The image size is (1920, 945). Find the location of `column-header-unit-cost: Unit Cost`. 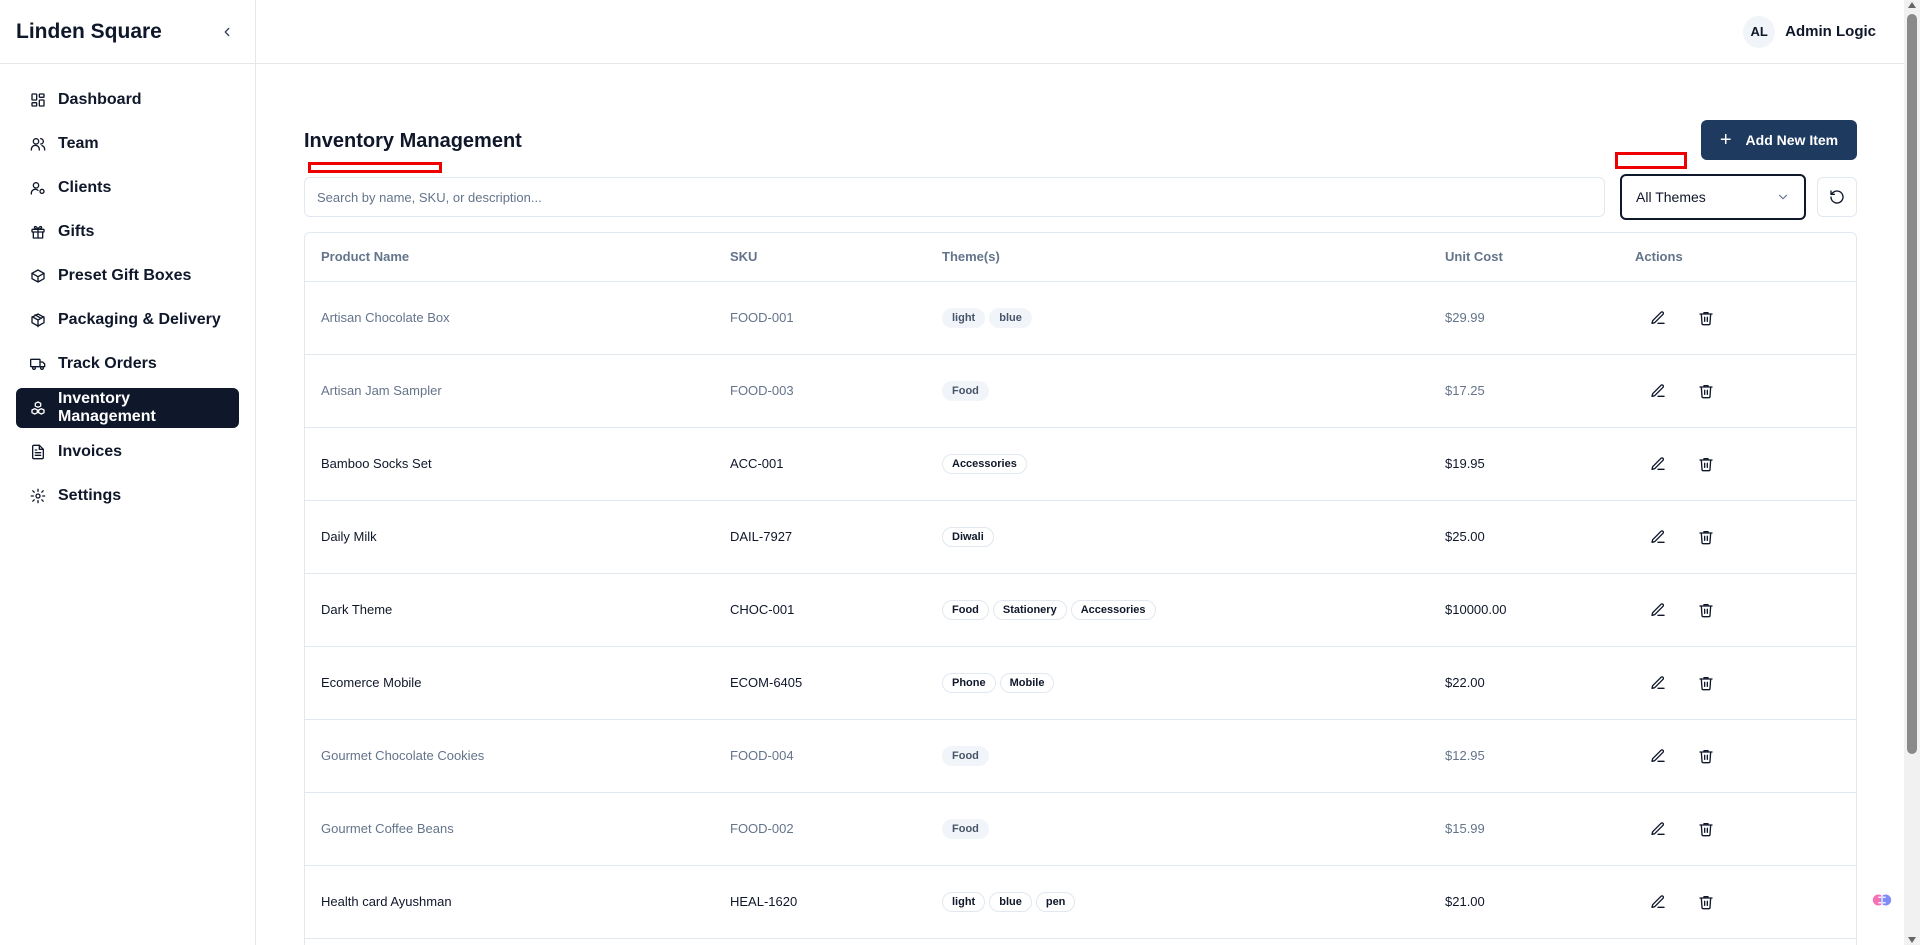

column-header-unit-cost: Unit Cost is located at coordinates (1524, 257).